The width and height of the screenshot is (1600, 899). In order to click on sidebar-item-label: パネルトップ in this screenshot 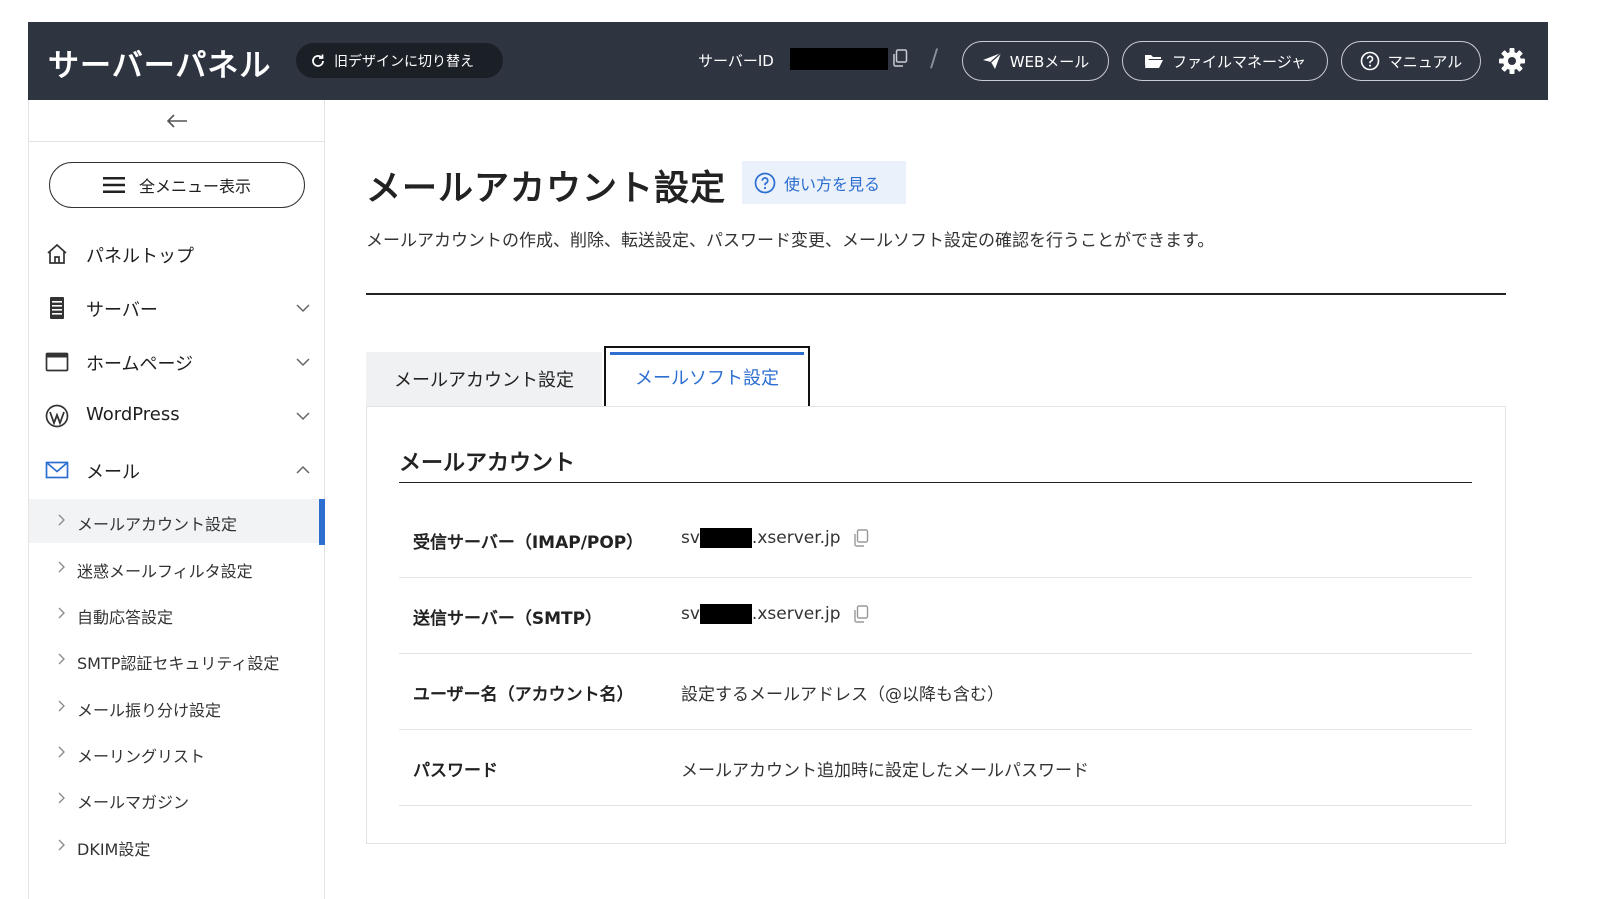, I will do `click(140, 256)`.